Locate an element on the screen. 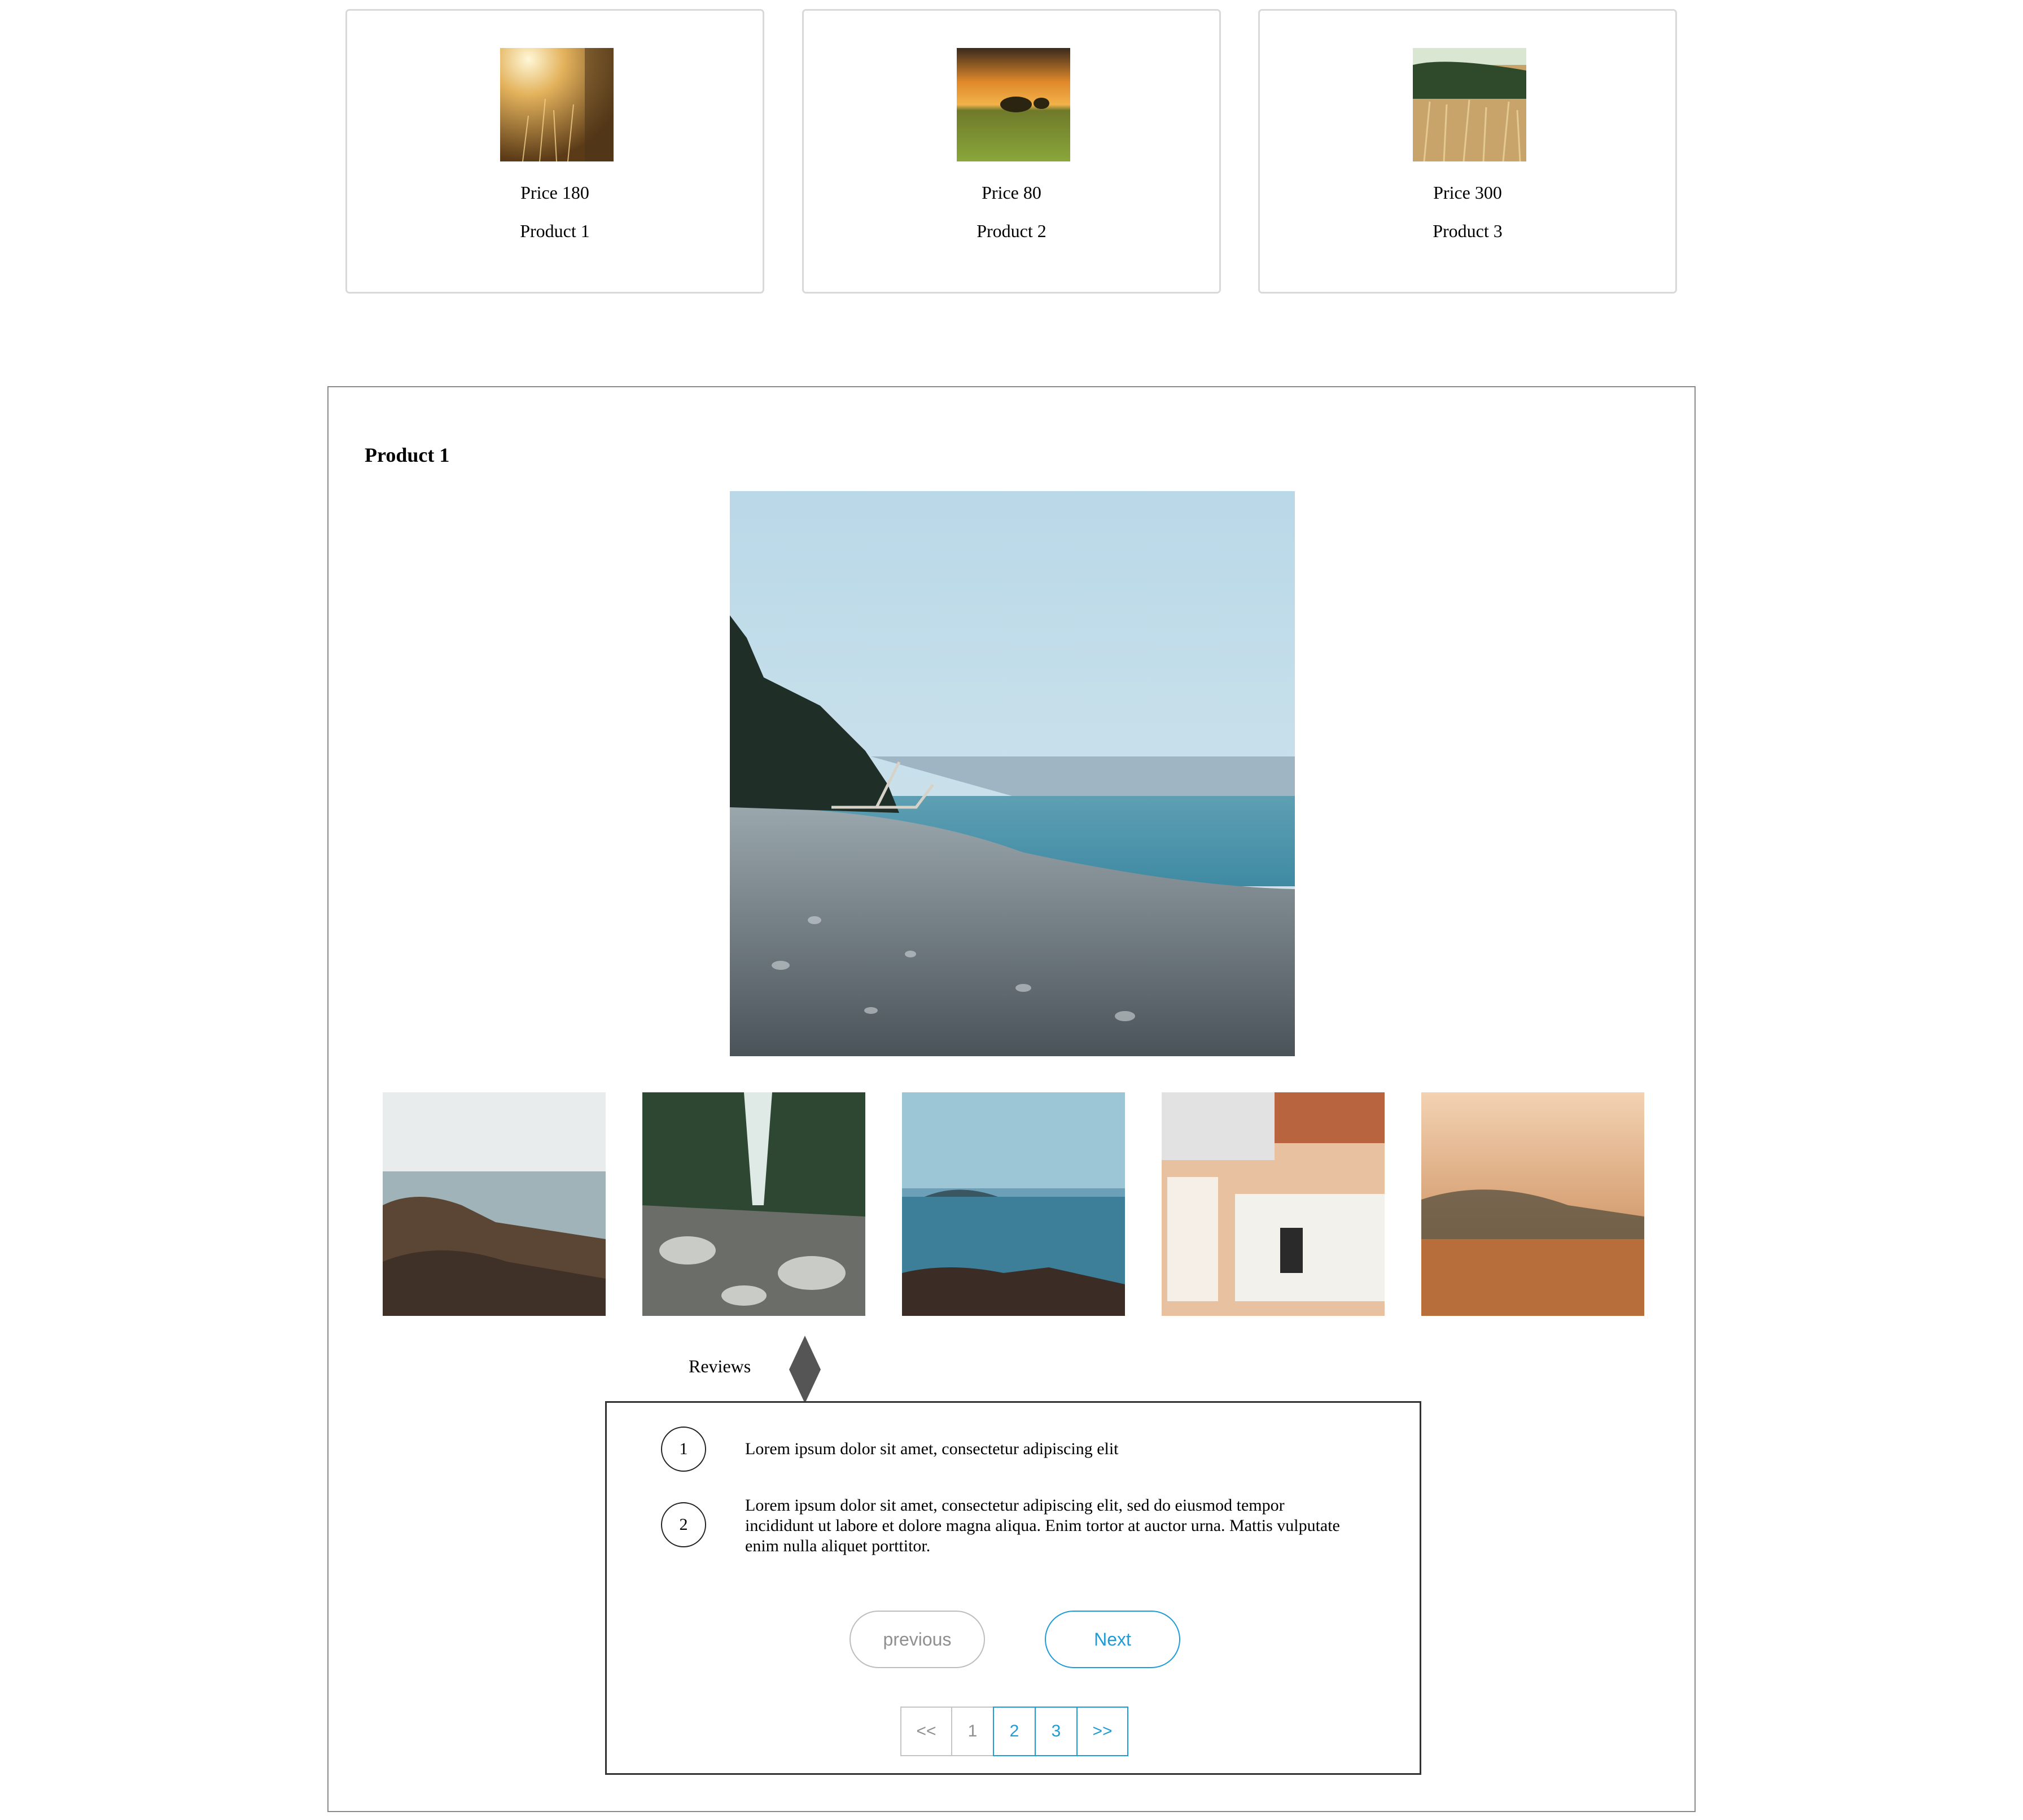  product-price: Price 80 is located at coordinates (1011, 193).